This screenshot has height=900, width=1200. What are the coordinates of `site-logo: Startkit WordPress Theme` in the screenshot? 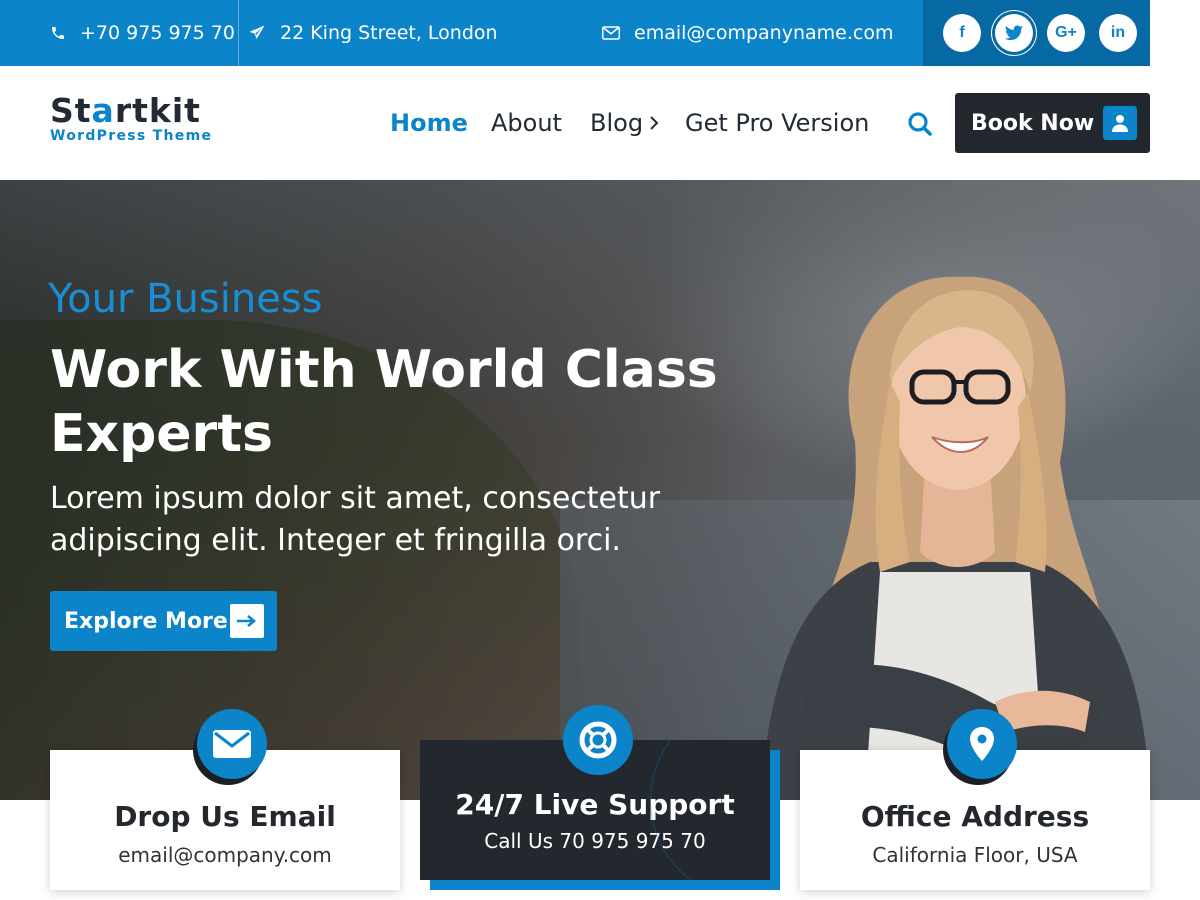 It's located at (131, 119).